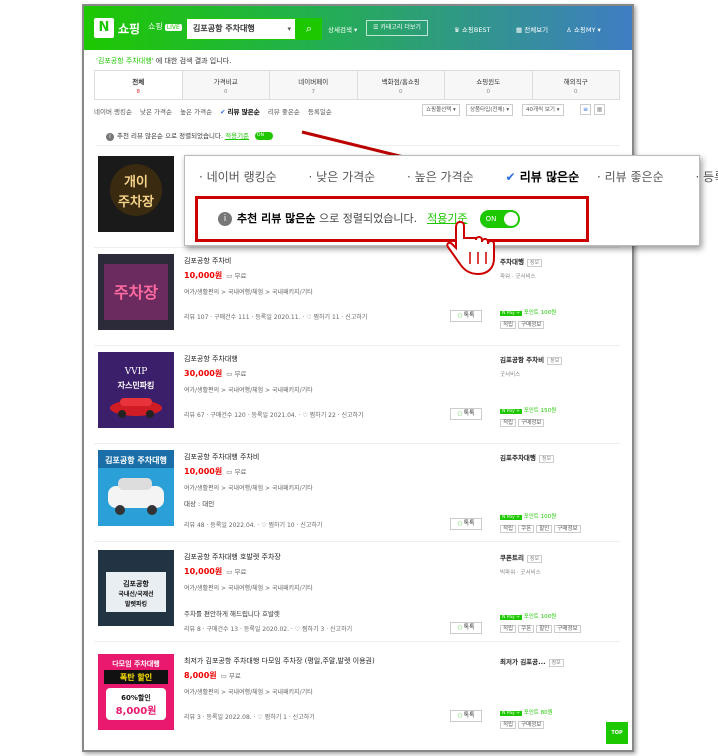 This screenshot has width=718, height=756. Describe the element at coordinates (376, 152) in the screenshot. I see `annotation-arrow` at that location.